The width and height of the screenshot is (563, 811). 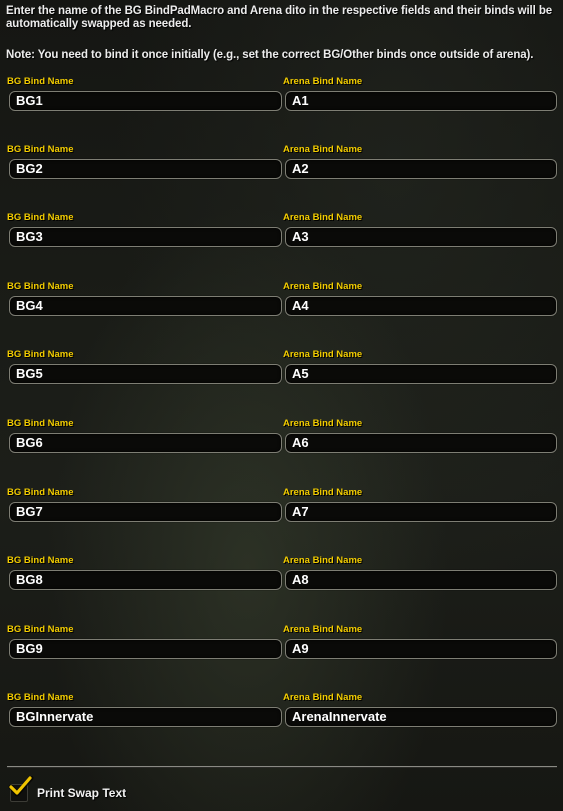 What do you see at coordinates (82, 793) in the screenshot?
I see `print-swap-text-label: Print Swap Text` at bounding box center [82, 793].